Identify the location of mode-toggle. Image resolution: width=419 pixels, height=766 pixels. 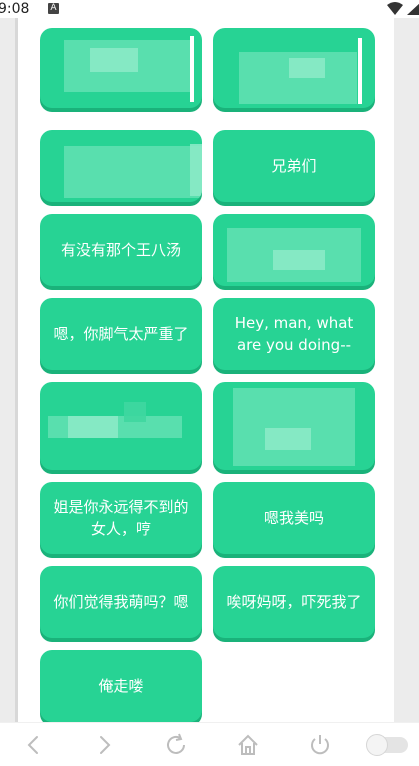
(387, 745).